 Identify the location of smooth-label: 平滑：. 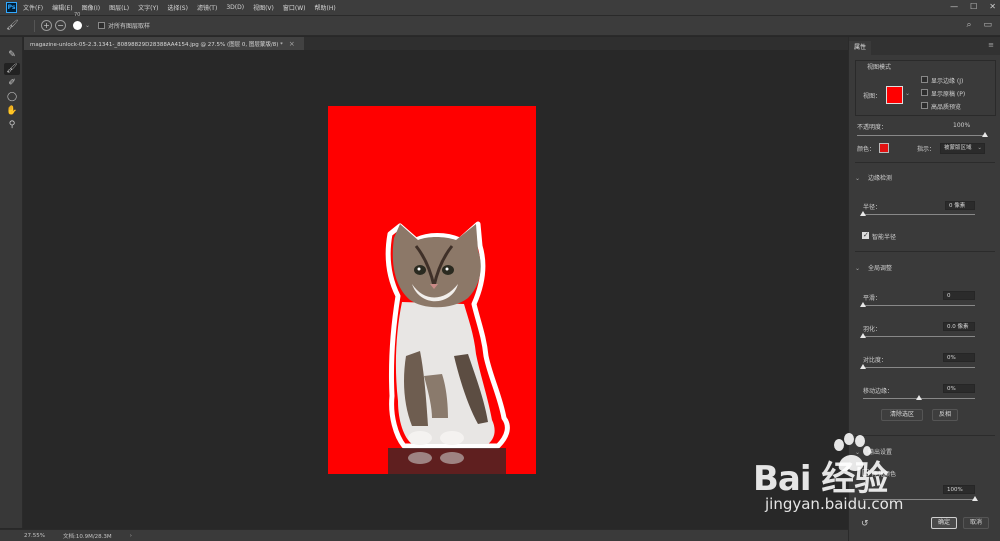
(872, 298).